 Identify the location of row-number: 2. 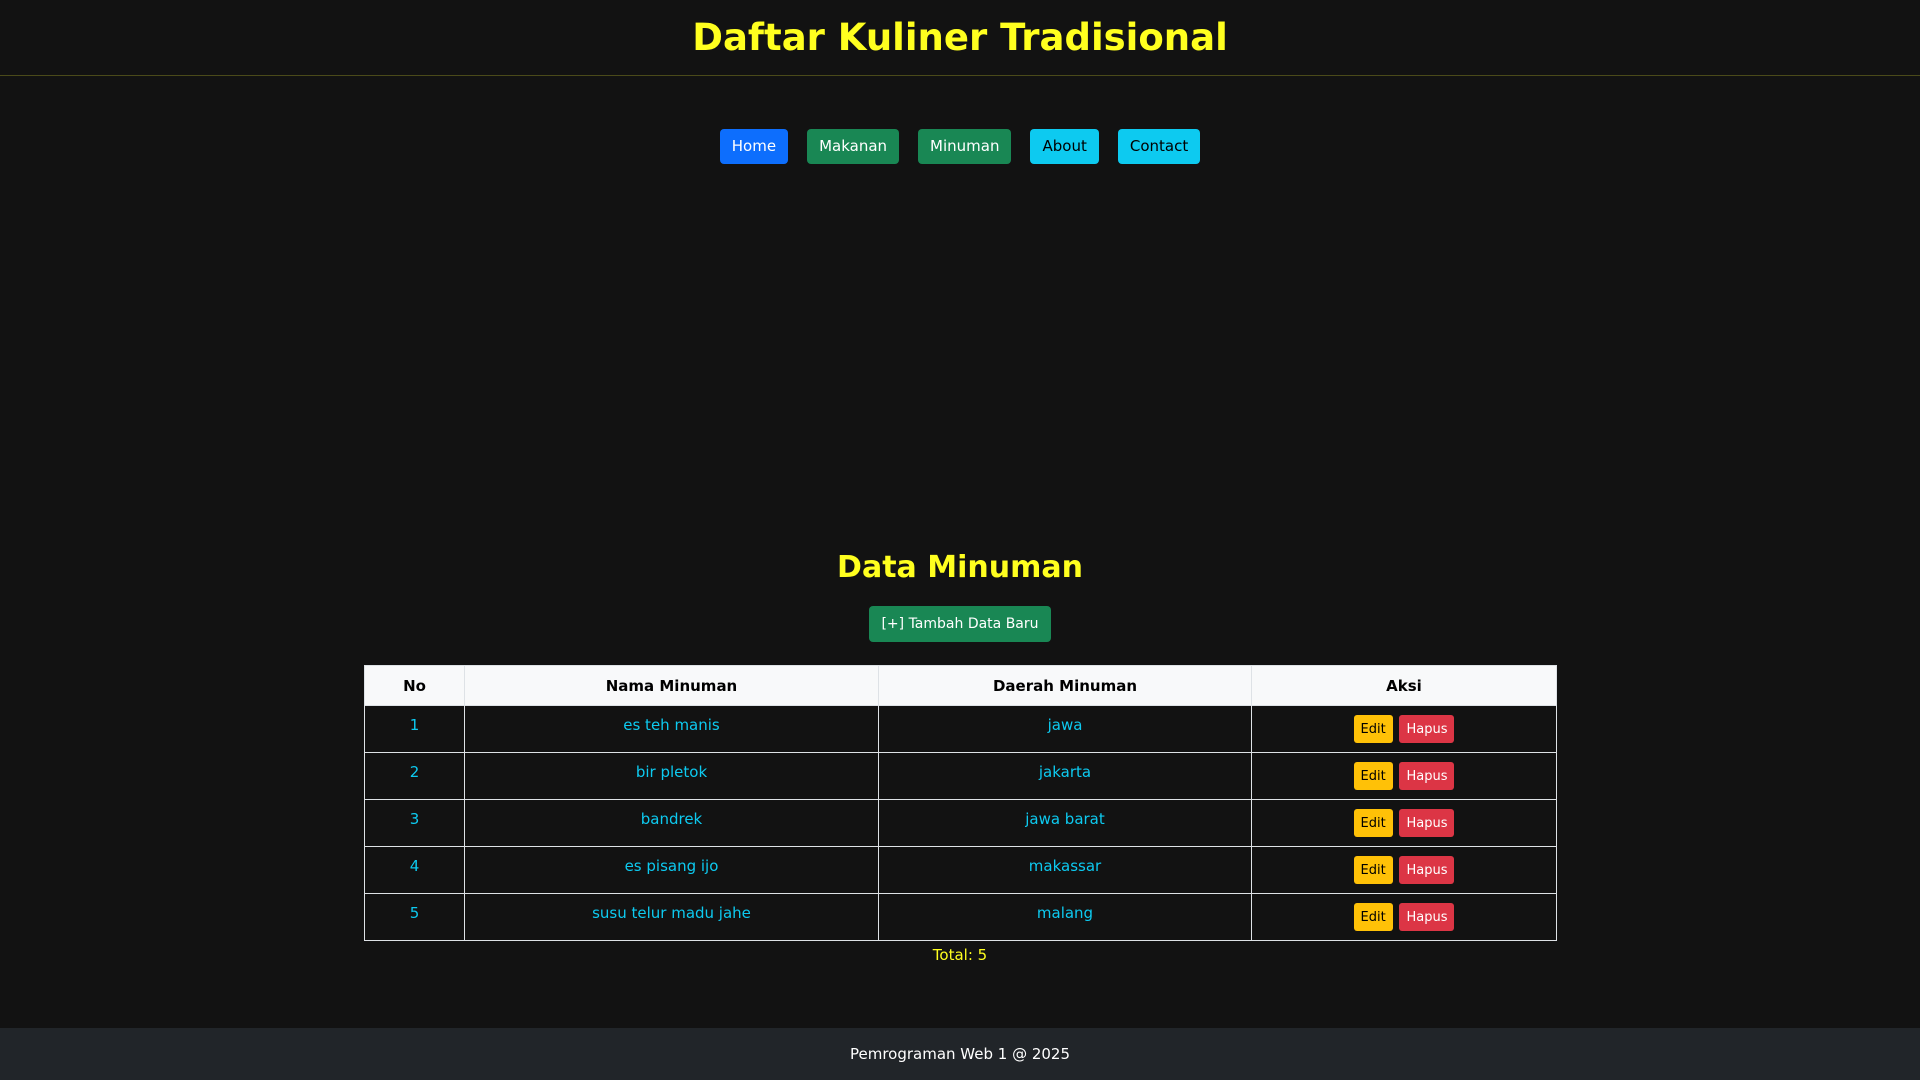
(414, 776).